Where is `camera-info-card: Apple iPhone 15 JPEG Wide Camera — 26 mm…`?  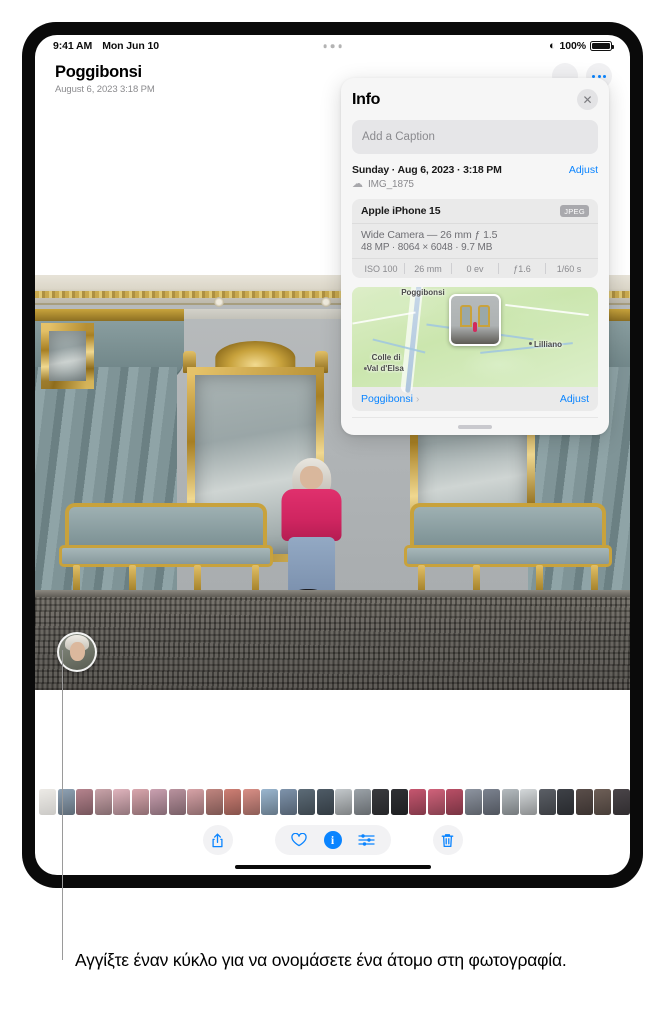
camera-info-card: Apple iPhone 15 JPEG Wide Camera — 26 mm… is located at coordinates (475, 238).